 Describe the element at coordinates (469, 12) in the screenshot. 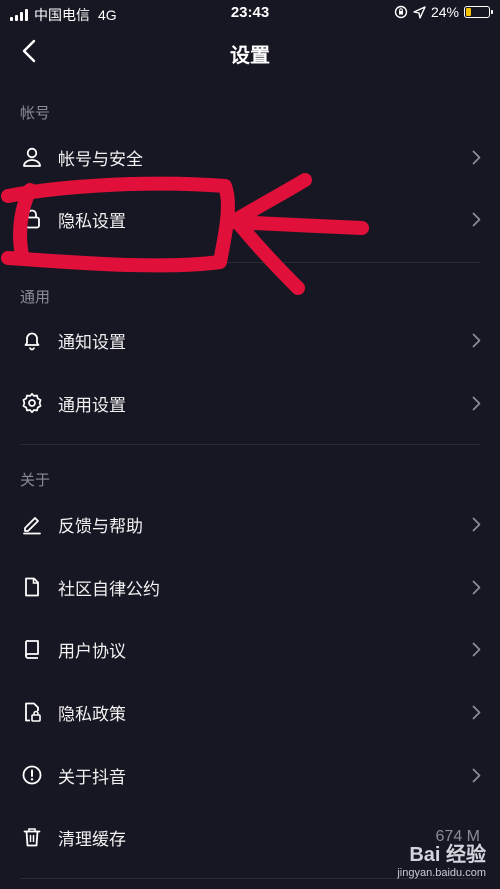

I see `battery-fill` at that location.